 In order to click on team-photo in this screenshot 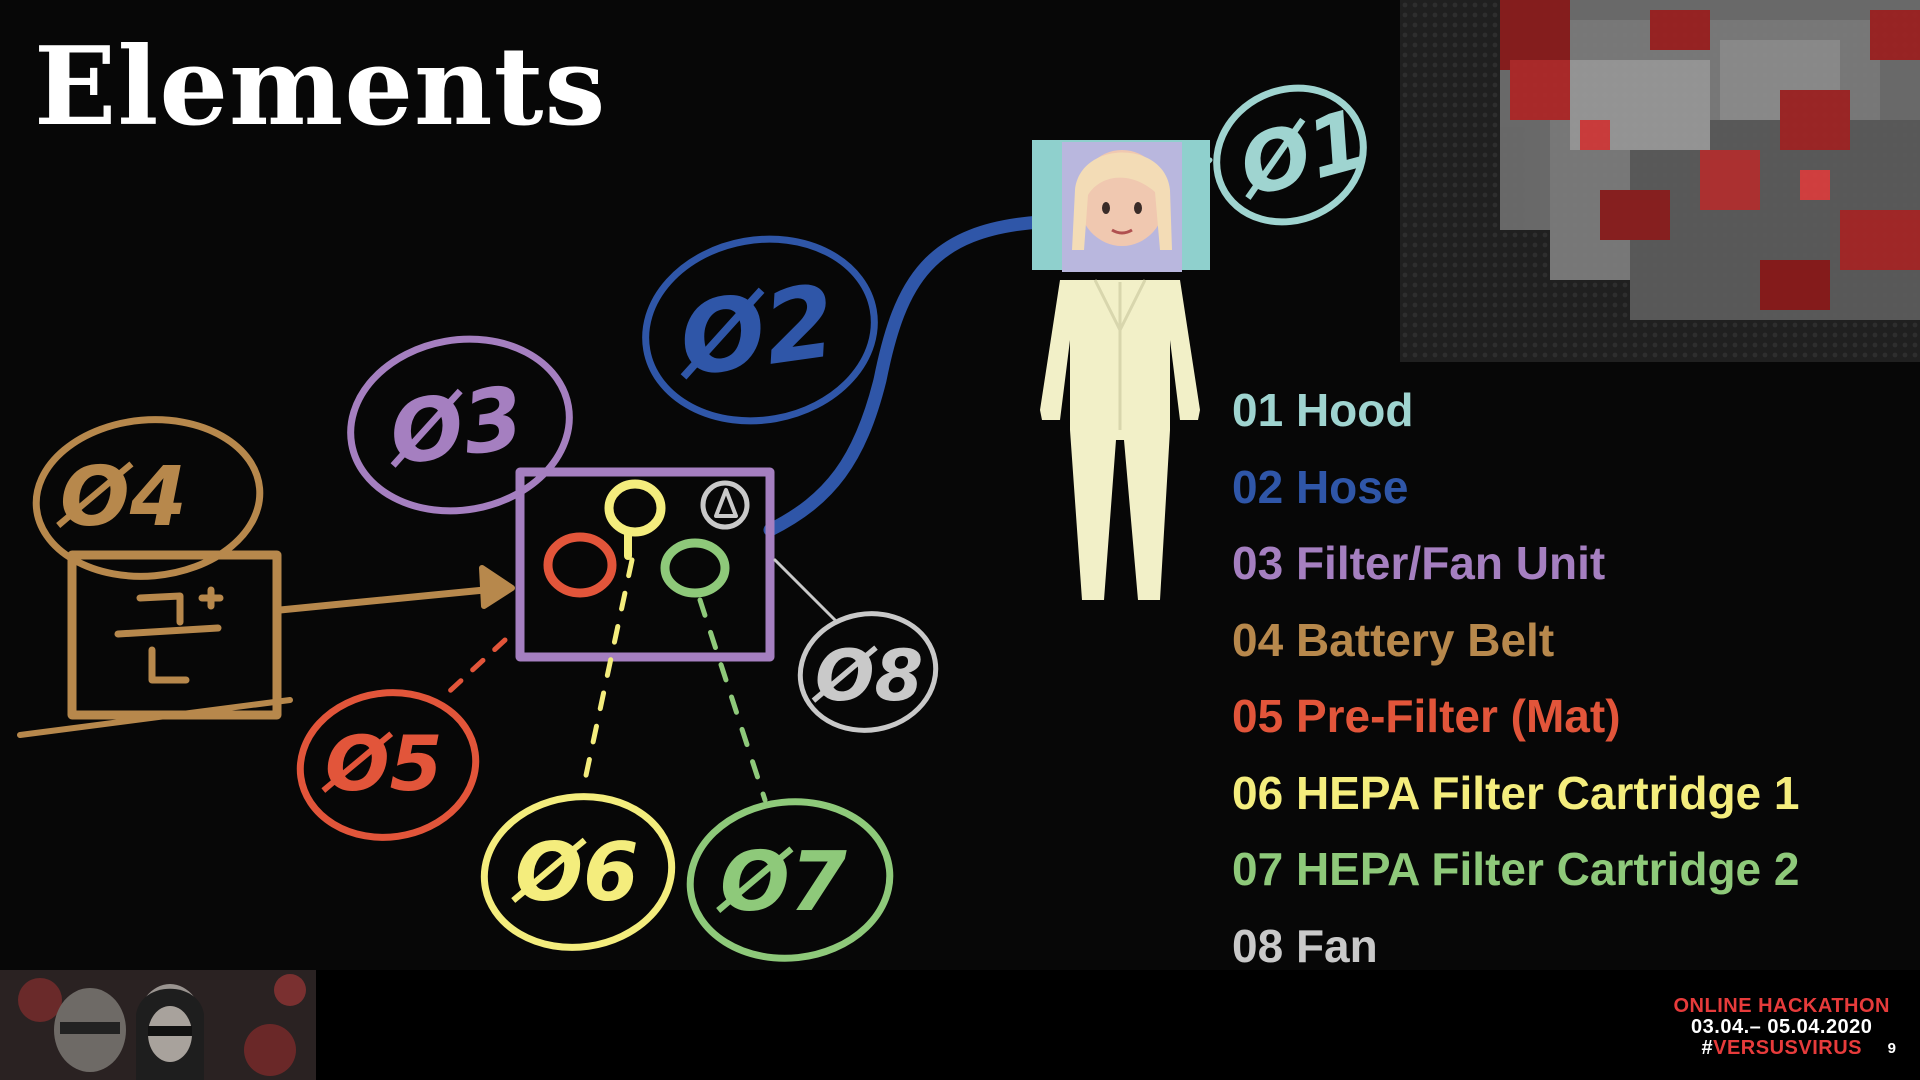, I will do `click(158, 1025)`.